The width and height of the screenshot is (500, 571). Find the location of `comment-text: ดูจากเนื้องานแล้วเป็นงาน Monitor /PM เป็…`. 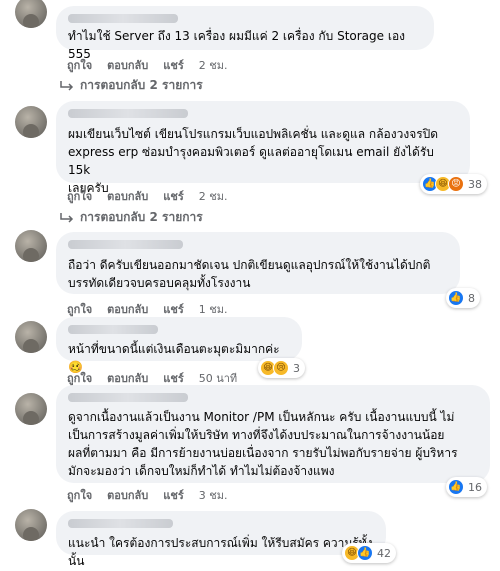

comment-text: ดูจากเนื้องานแล้วเป็นงาน Monitor /PM เป็… is located at coordinates (263, 444).